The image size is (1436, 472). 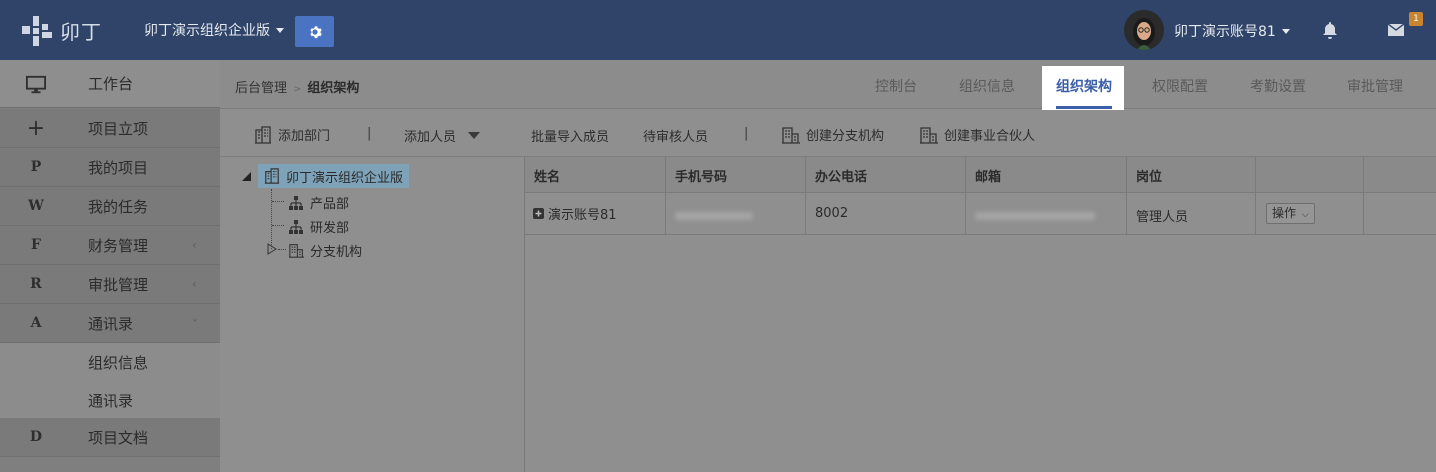 I want to click on sidebar-item-my-projects: P 我的项目, so click(x=110, y=167).